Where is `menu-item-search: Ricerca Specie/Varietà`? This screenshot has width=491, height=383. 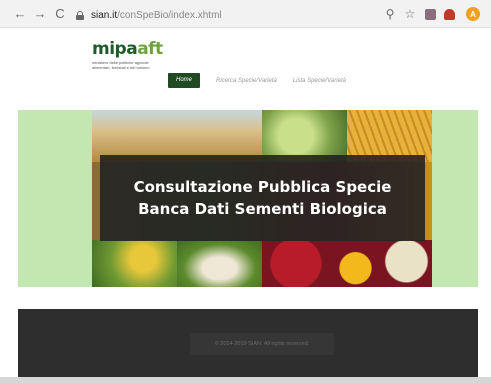
menu-item-search: Ricerca Specie/Varietà is located at coordinates (246, 81).